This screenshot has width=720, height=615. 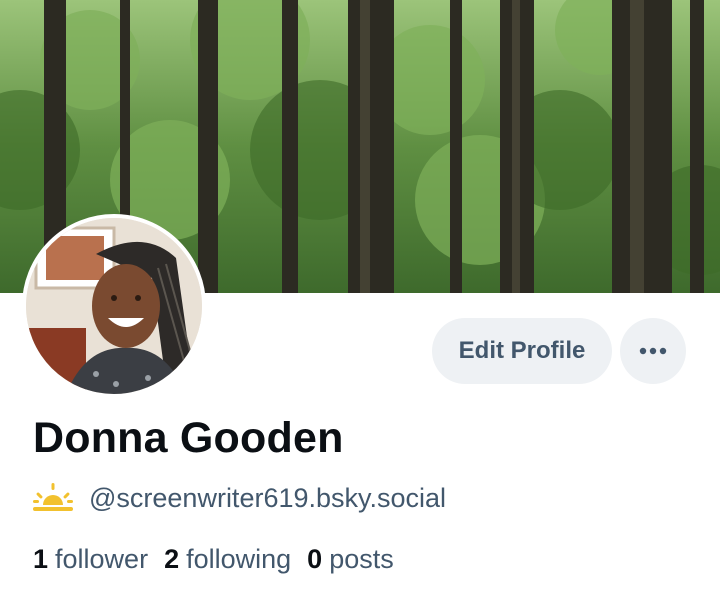 I want to click on avatar, so click(x=114, y=306).